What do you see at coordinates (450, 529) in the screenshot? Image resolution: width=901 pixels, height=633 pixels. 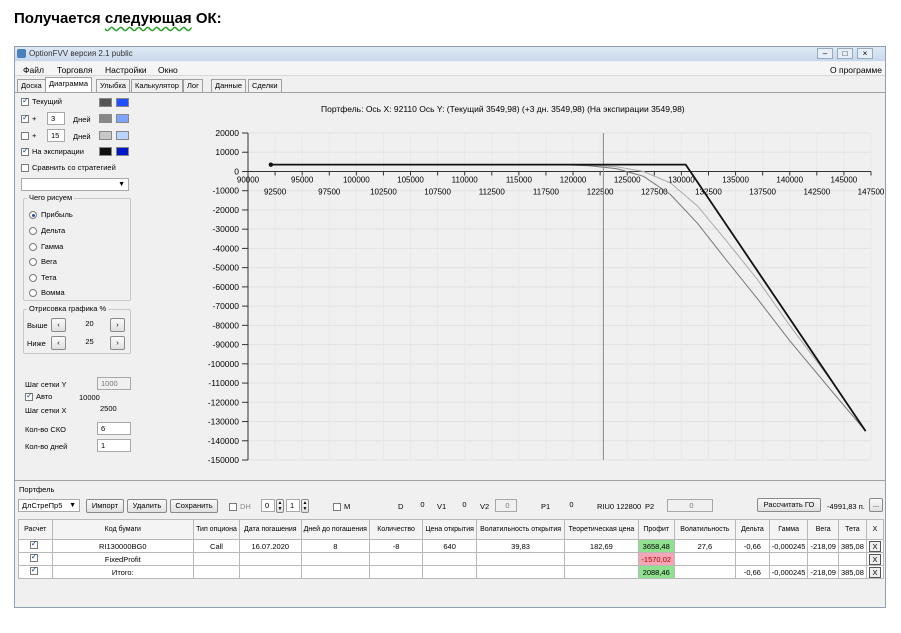 I see `col-open-price: Цена открытия` at bounding box center [450, 529].